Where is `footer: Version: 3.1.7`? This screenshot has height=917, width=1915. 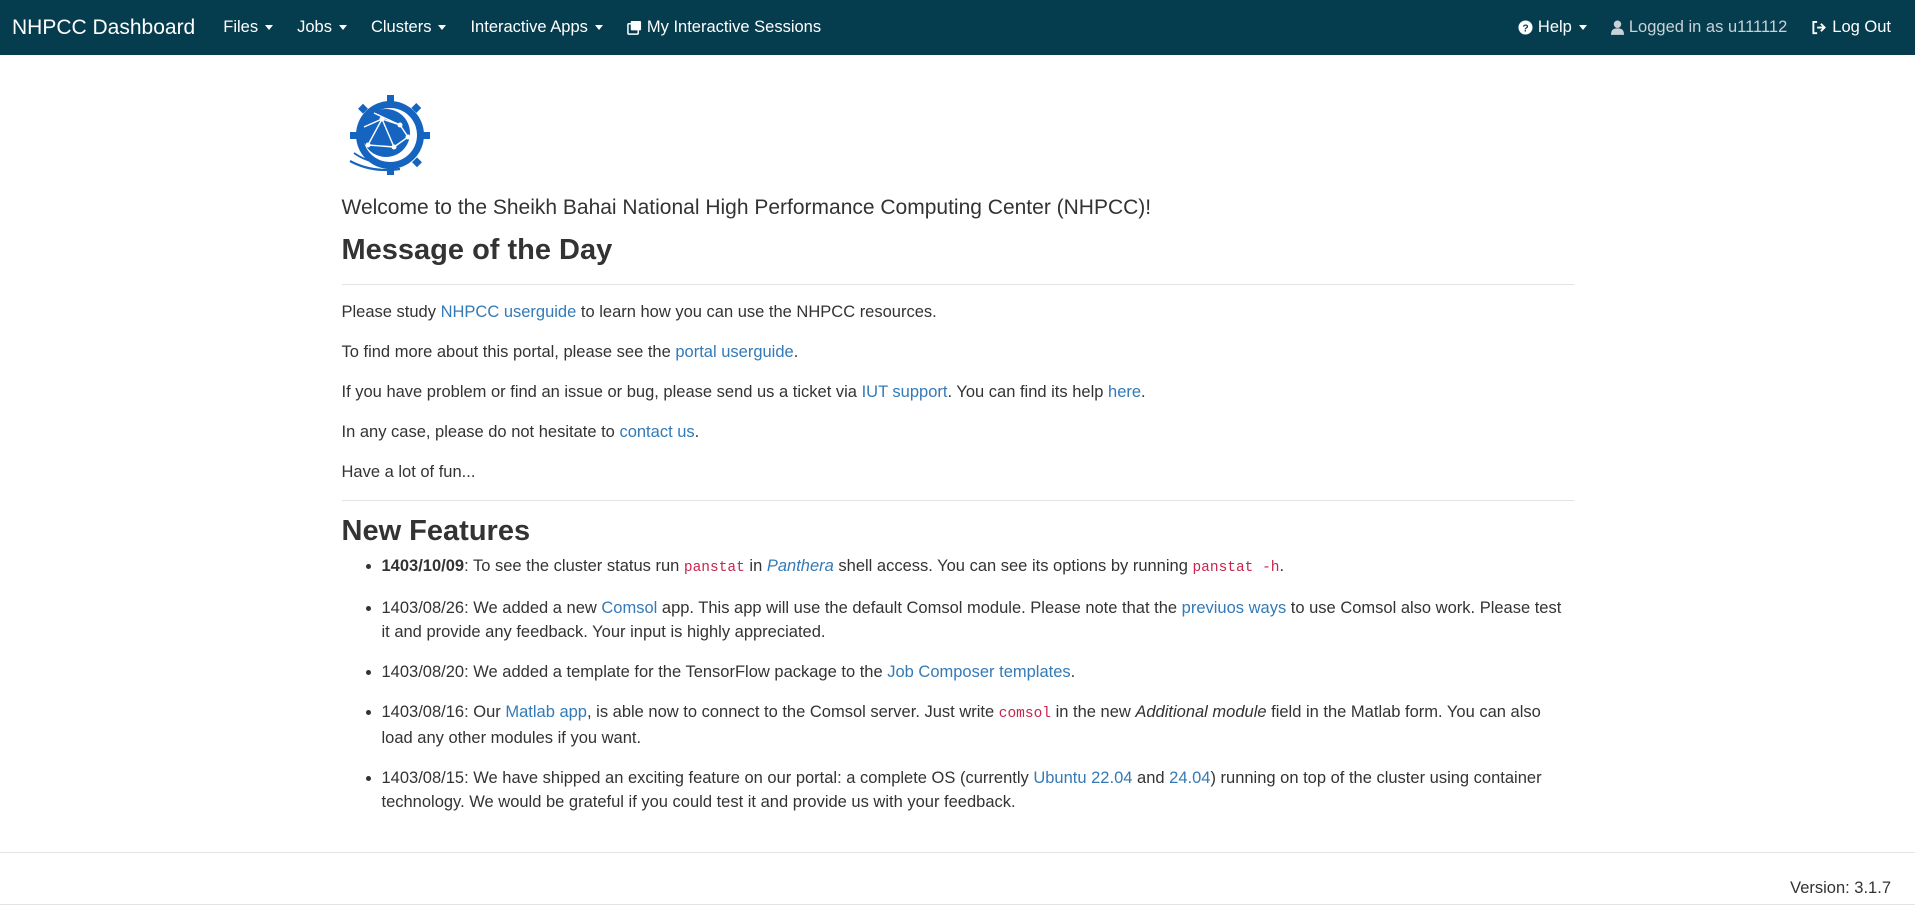
footer: Version: 3.1.7 is located at coordinates (957, 878).